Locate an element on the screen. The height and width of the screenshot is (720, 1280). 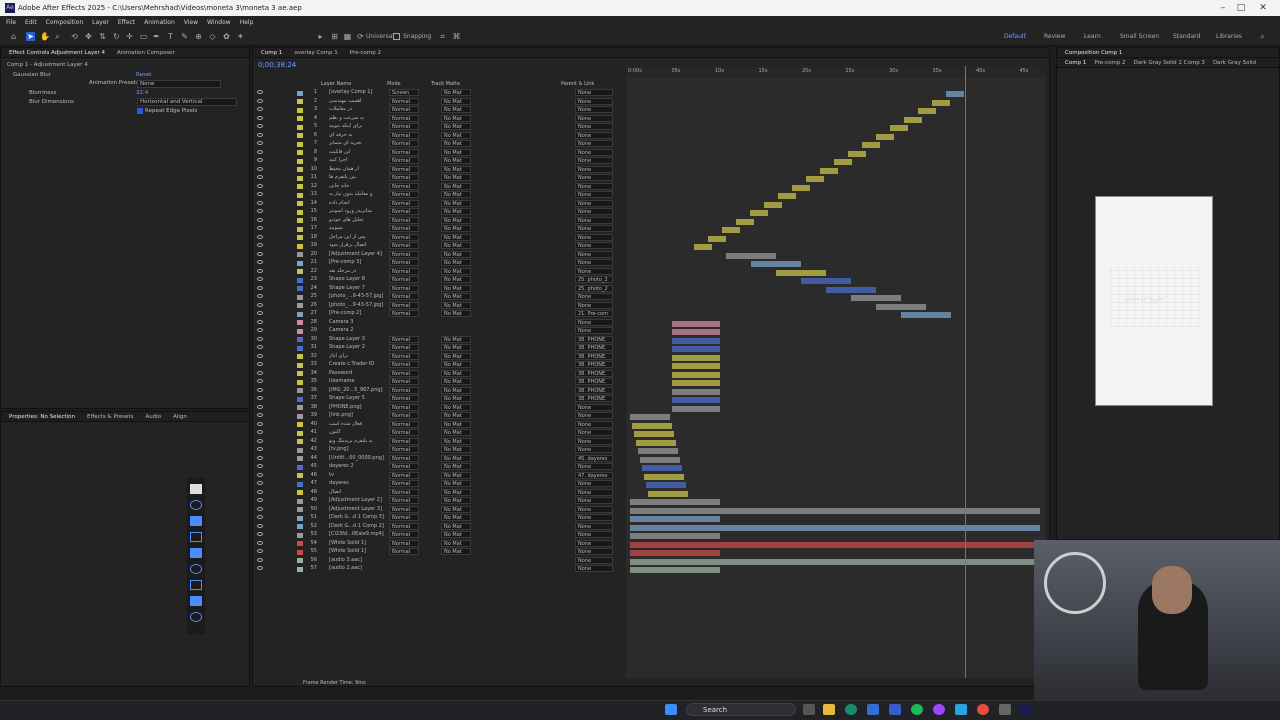
layer-row: 55 [White Solid 1] Normal No Mat None is located at coordinates (438, 552).